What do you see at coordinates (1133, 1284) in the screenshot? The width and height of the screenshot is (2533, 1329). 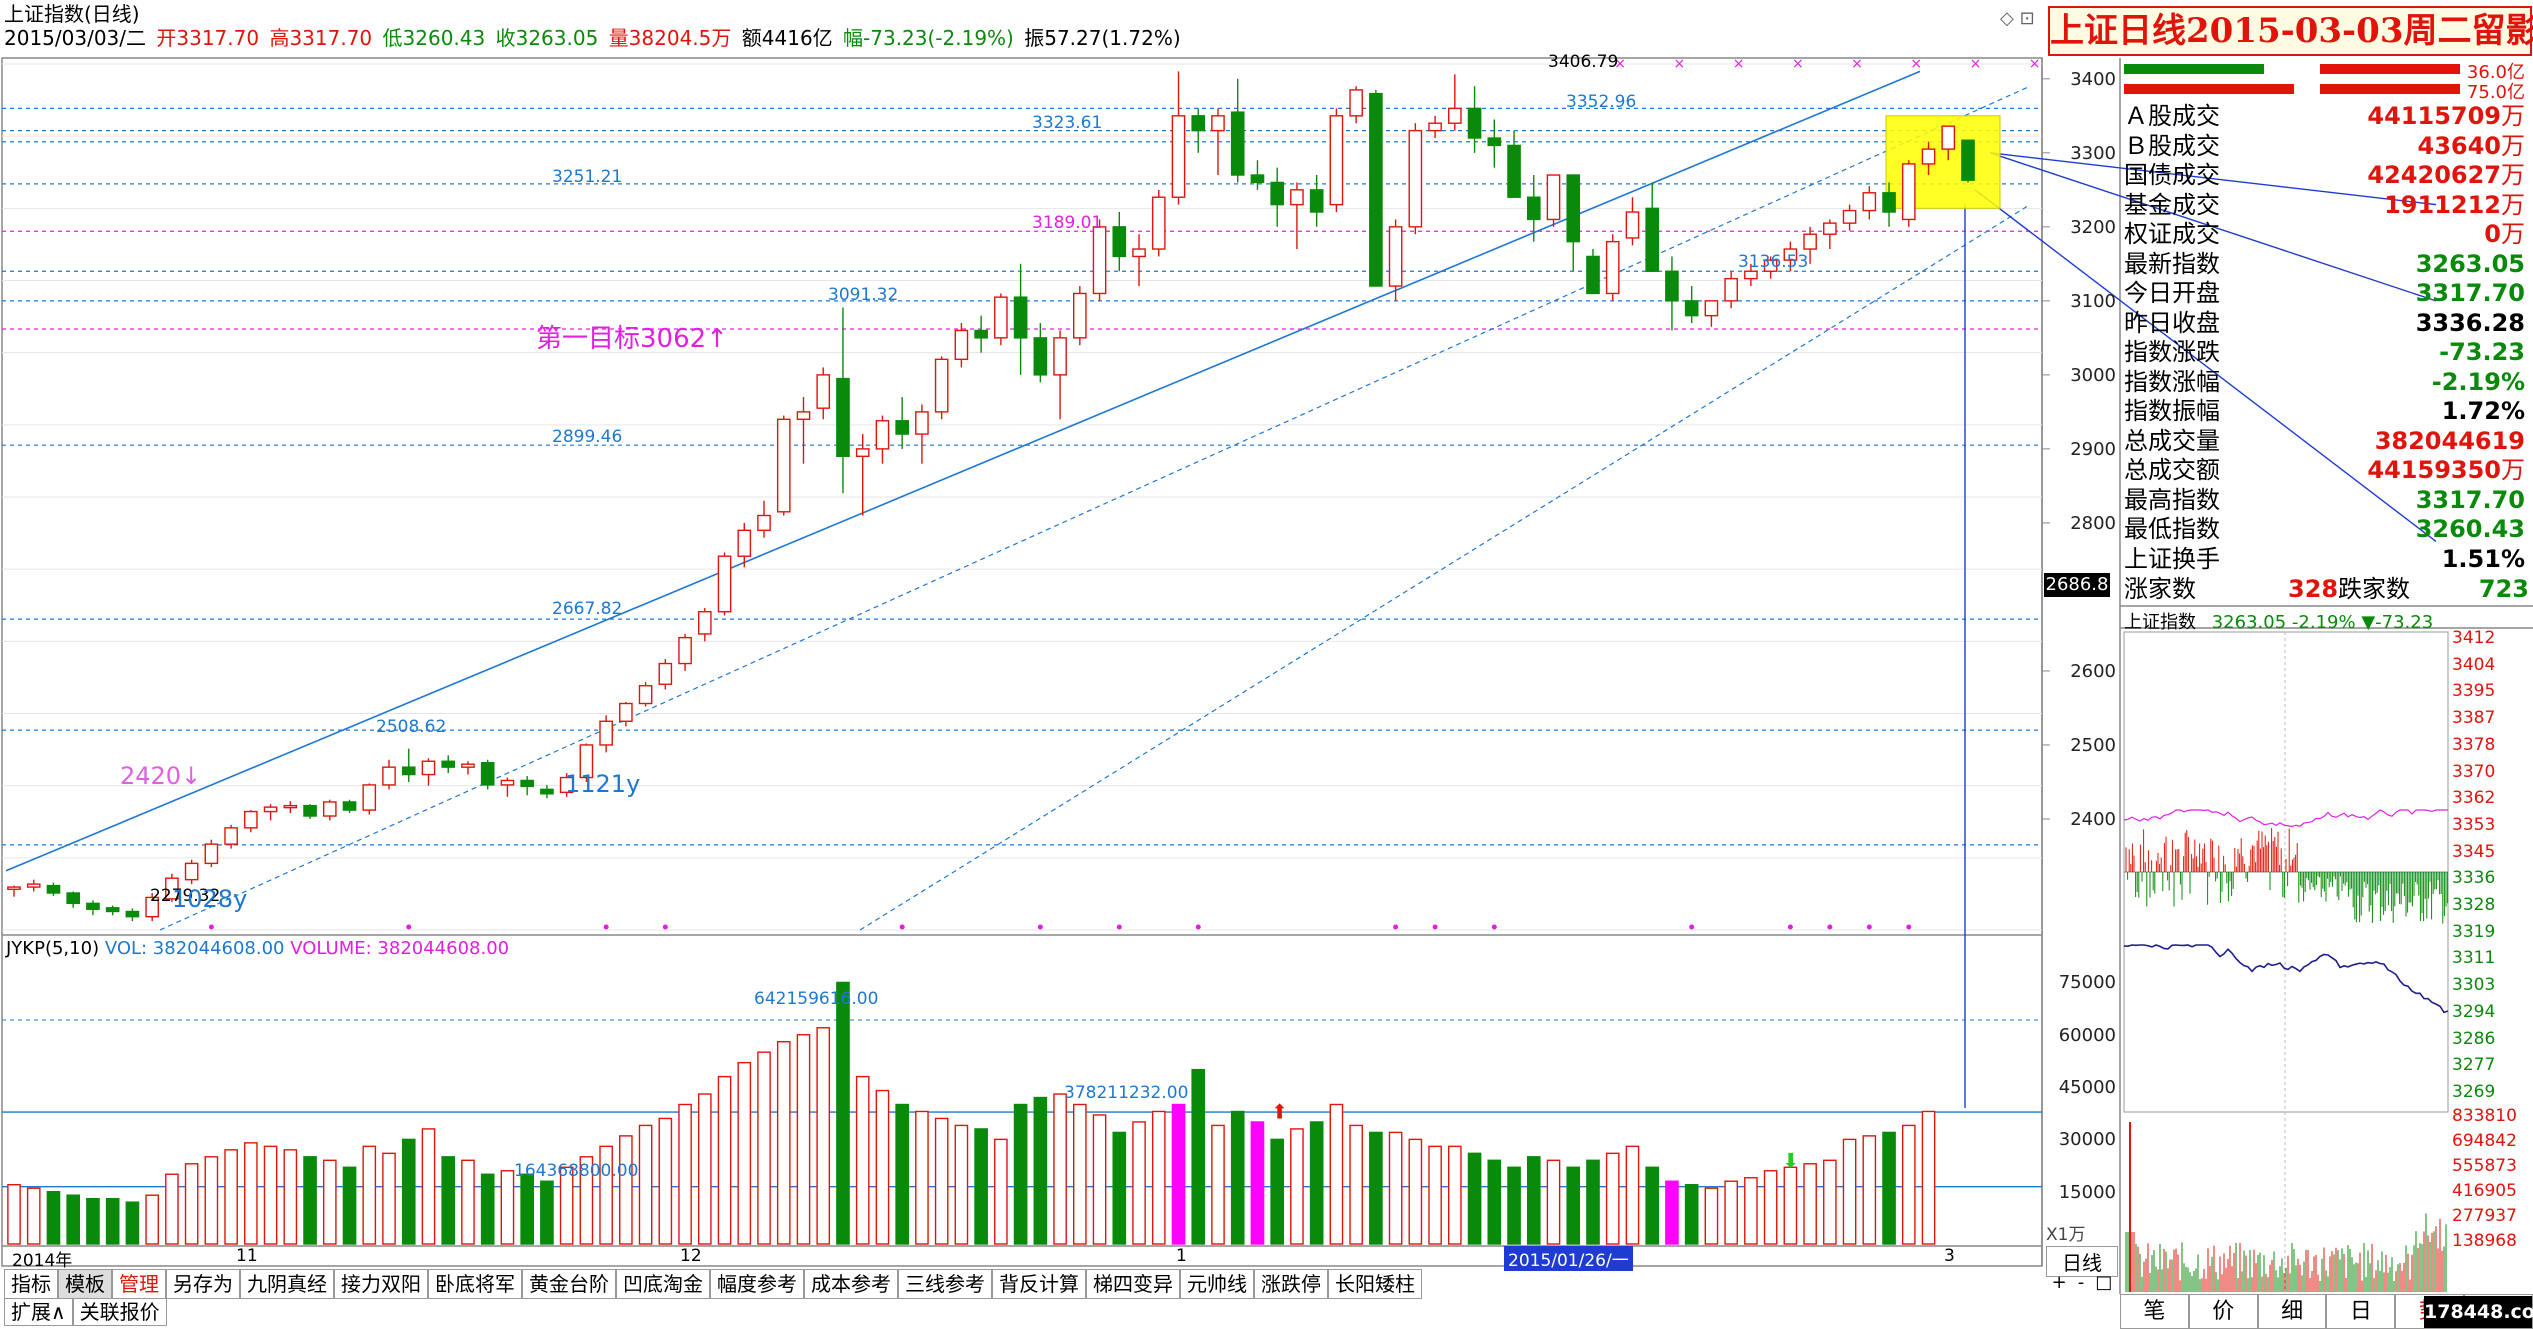 I see `indicator-tab: 梯四变异` at bounding box center [1133, 1284].